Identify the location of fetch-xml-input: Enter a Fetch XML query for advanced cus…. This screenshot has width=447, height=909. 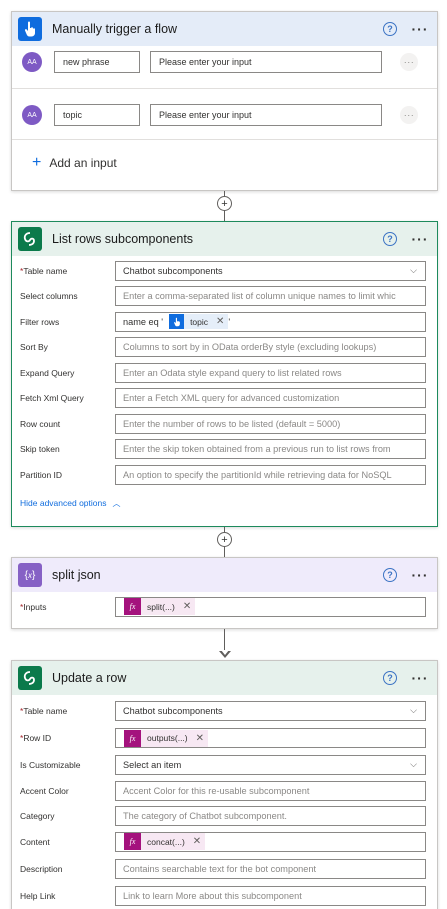
(270, 398).